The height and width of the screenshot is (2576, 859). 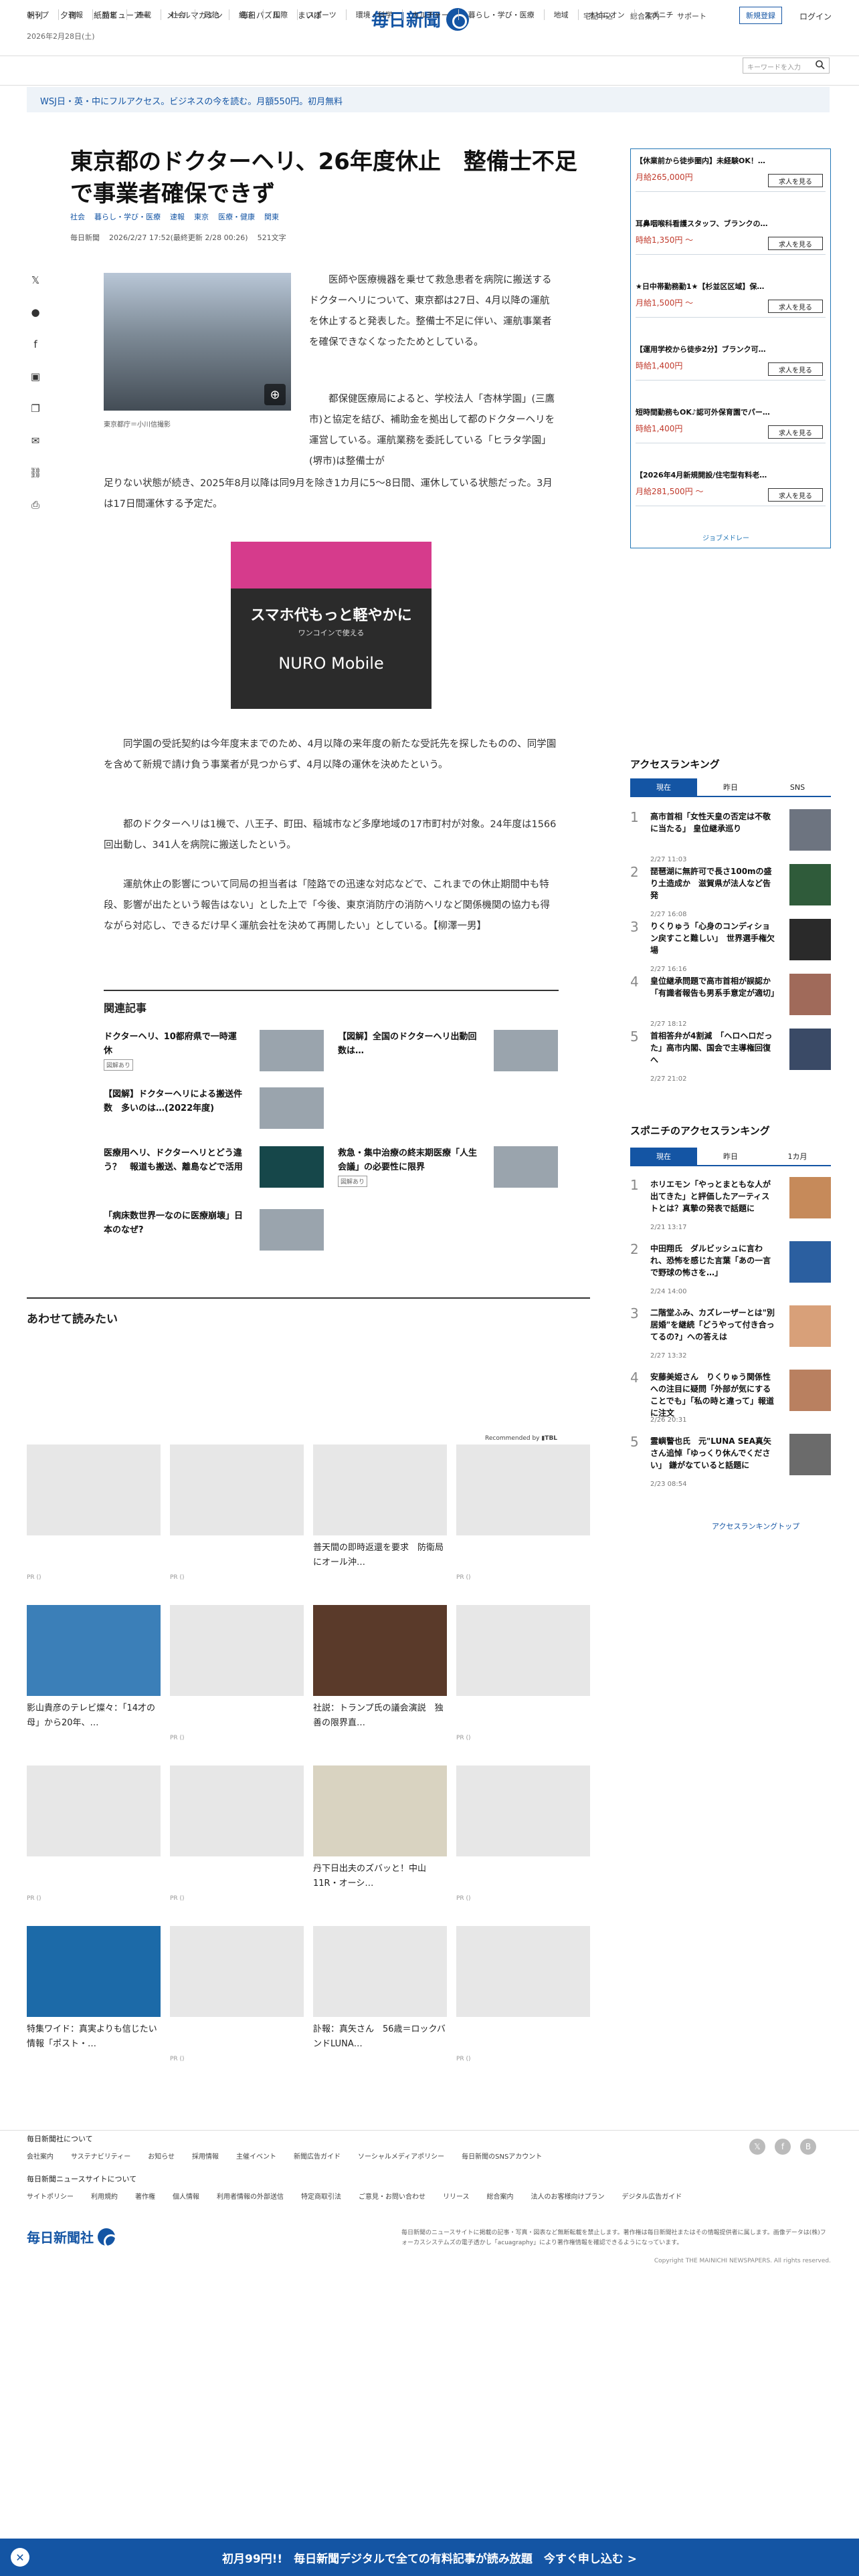 What do you see at coordinates (429, 14) in the screenshot?
I see `nav-culture: カルチャー` at bounding box center [429, 14].